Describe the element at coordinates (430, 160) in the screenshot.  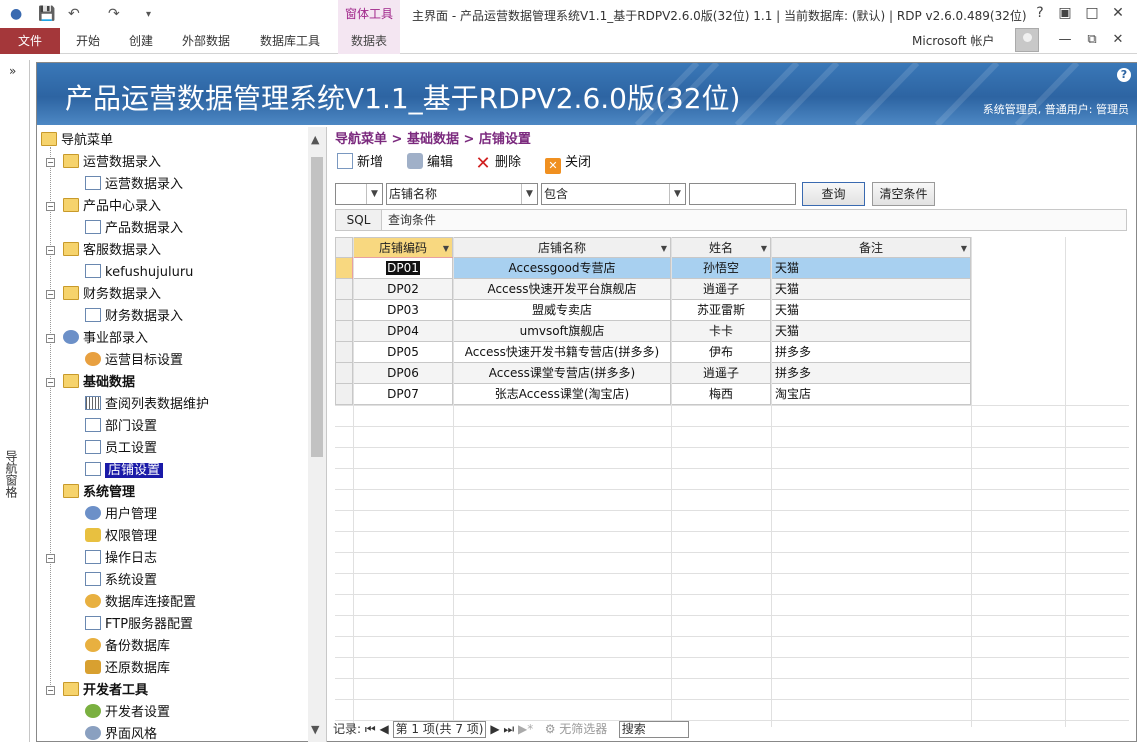
I see `edit-button: 编辑` at that location.